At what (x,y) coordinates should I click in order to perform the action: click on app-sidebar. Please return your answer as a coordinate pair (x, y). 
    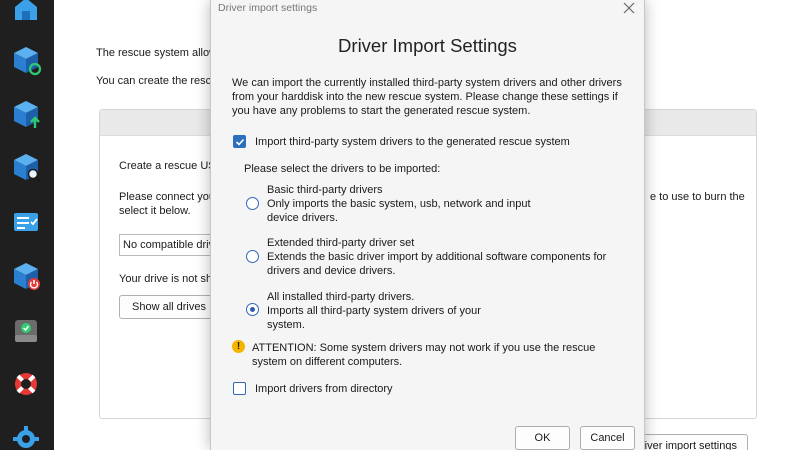
    Looking at the image, I should click on (27, 225).